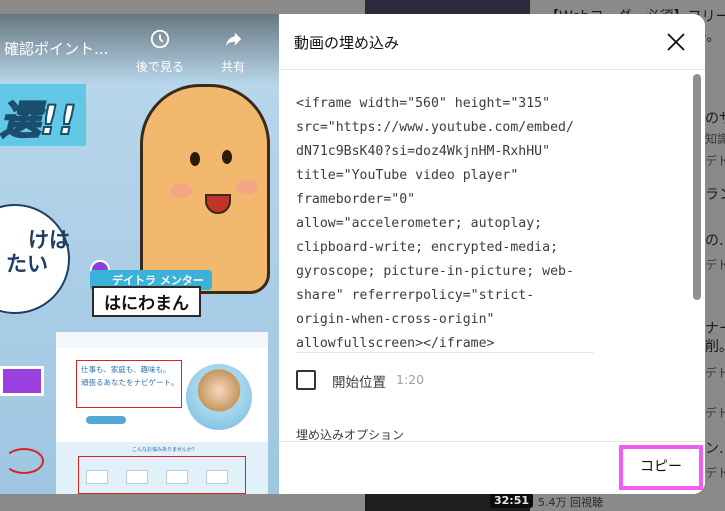 The height and width of the screenshot is (511, 725). What do you see at coordinates (407, 175) in the screenshot?
I see `code-line: title="YouTube video player"` at bounding box center [407, 175].